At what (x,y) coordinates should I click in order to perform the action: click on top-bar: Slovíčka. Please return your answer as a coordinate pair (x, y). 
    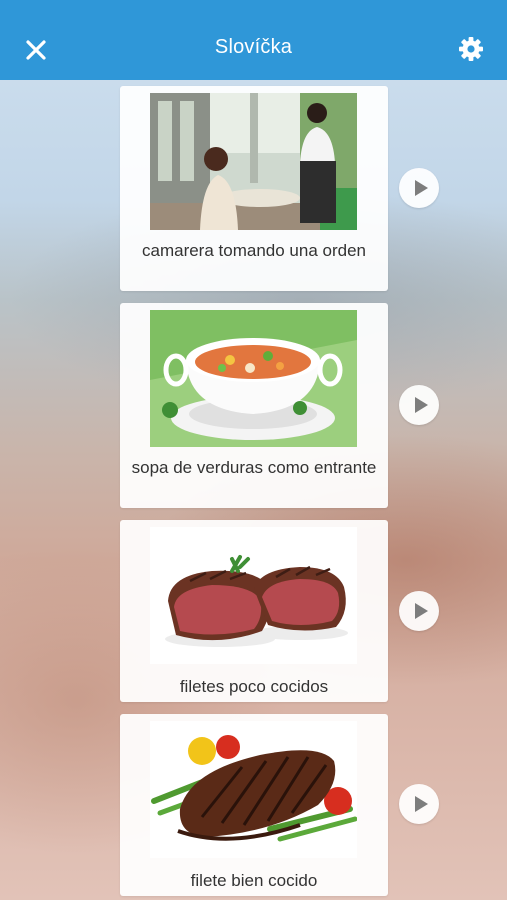
    Looking at the image, I should click on (253, 40).